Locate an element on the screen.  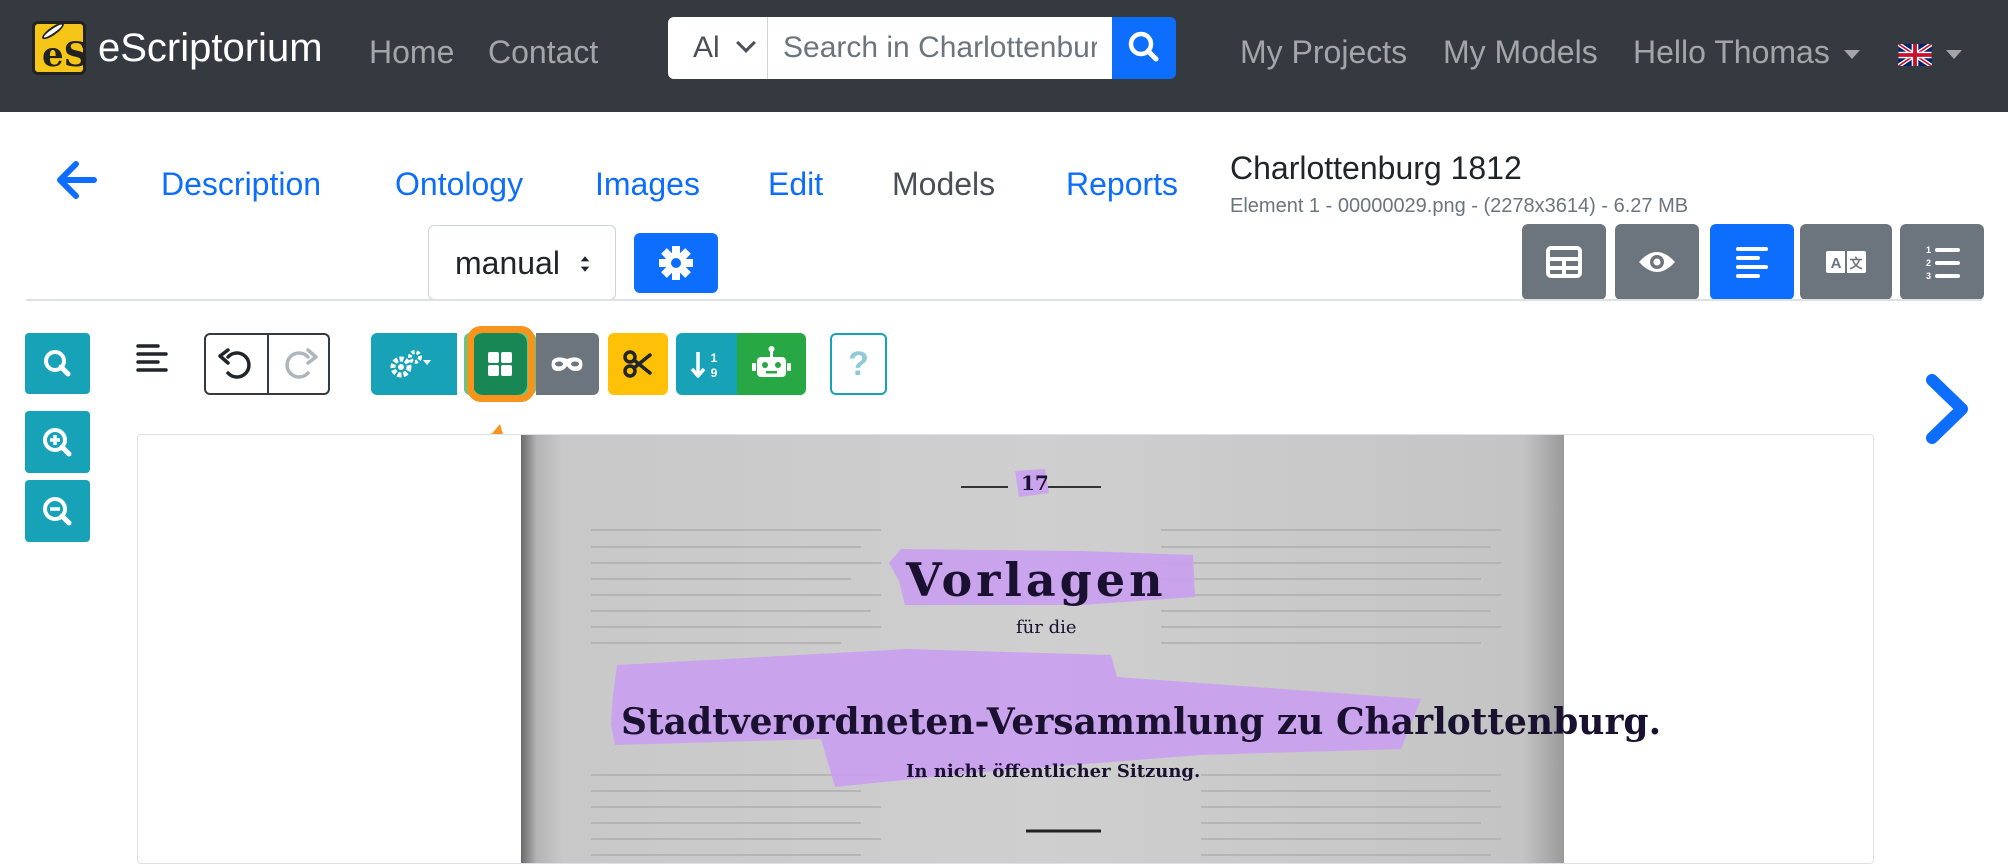
svg-text: A is located at coordinates (1836, 263).